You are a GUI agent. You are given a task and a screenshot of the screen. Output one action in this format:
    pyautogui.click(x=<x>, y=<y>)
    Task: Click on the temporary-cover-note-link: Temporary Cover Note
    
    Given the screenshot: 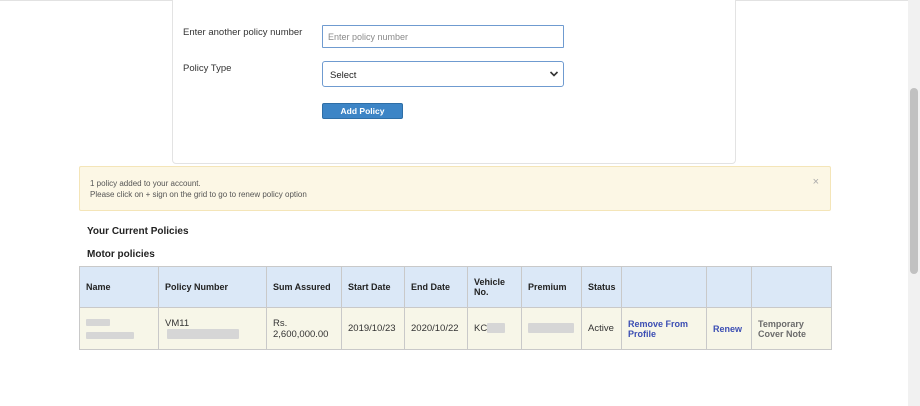 What is the action you would take?
    pyautogui.click(x=791, y=328)
    